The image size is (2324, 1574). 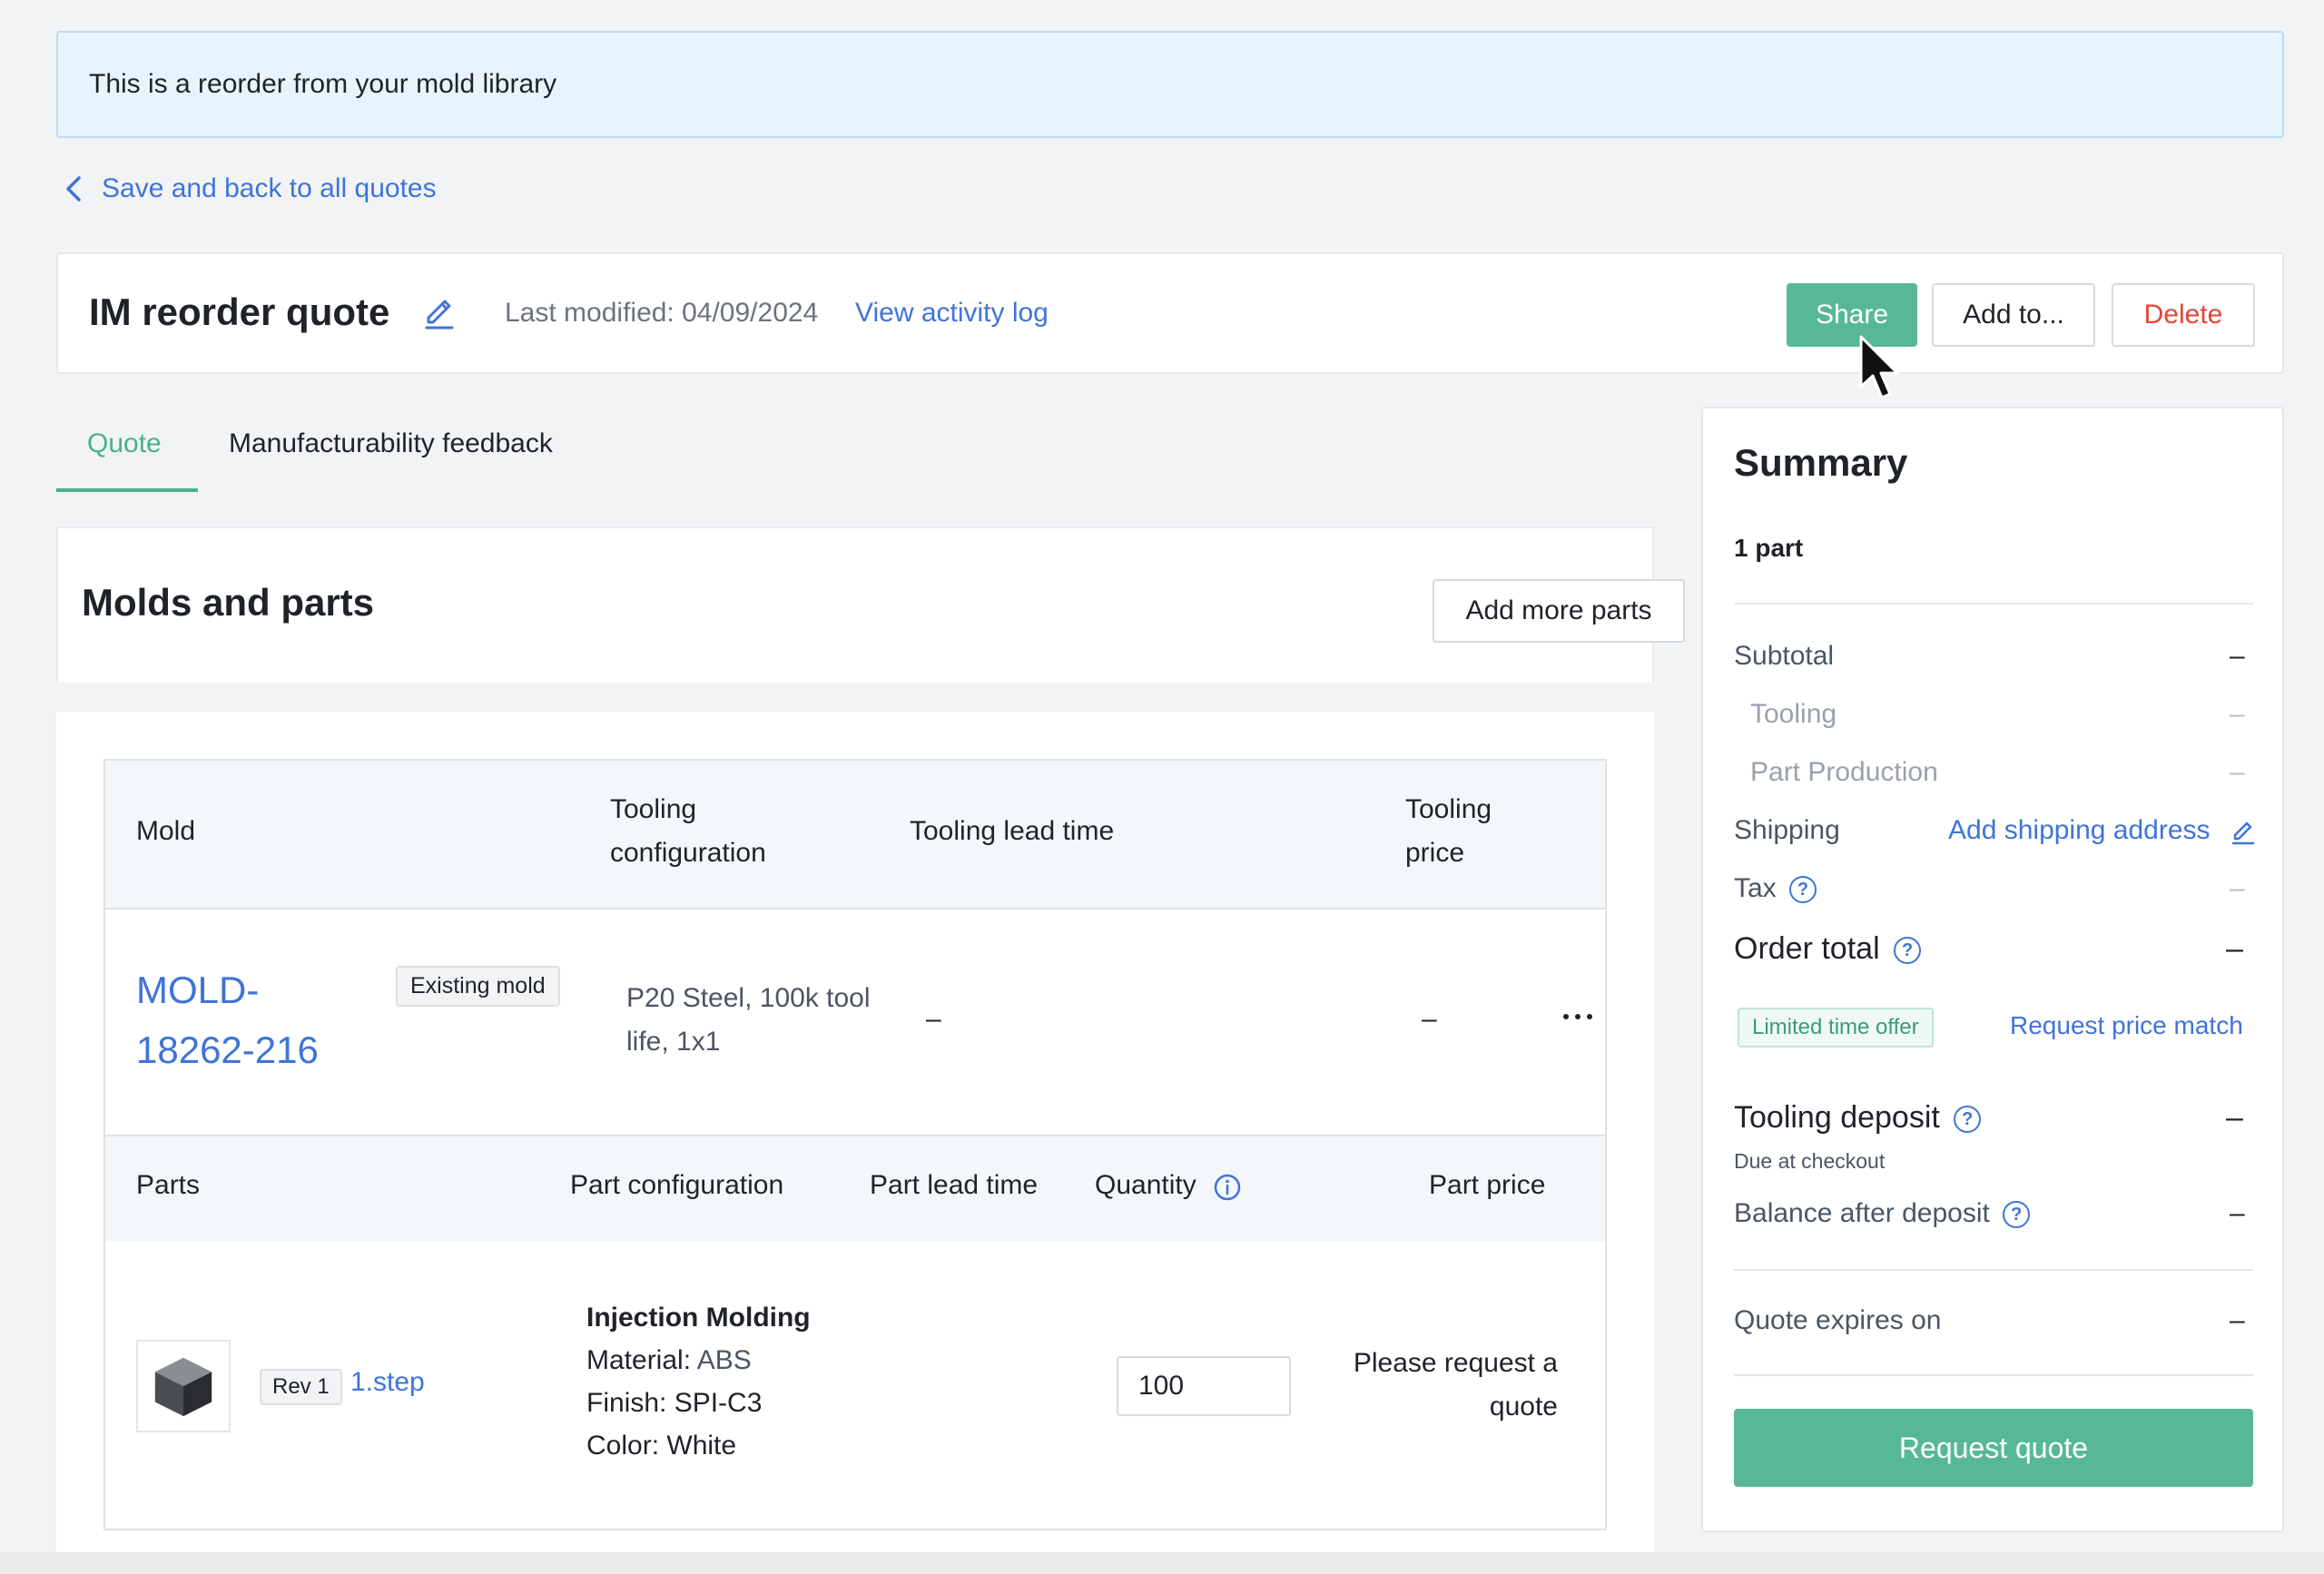 What do you see at coordinates (639, 1360) in the screenshot?
I see `material-label: Material:` at bounding box center [639, 1360].